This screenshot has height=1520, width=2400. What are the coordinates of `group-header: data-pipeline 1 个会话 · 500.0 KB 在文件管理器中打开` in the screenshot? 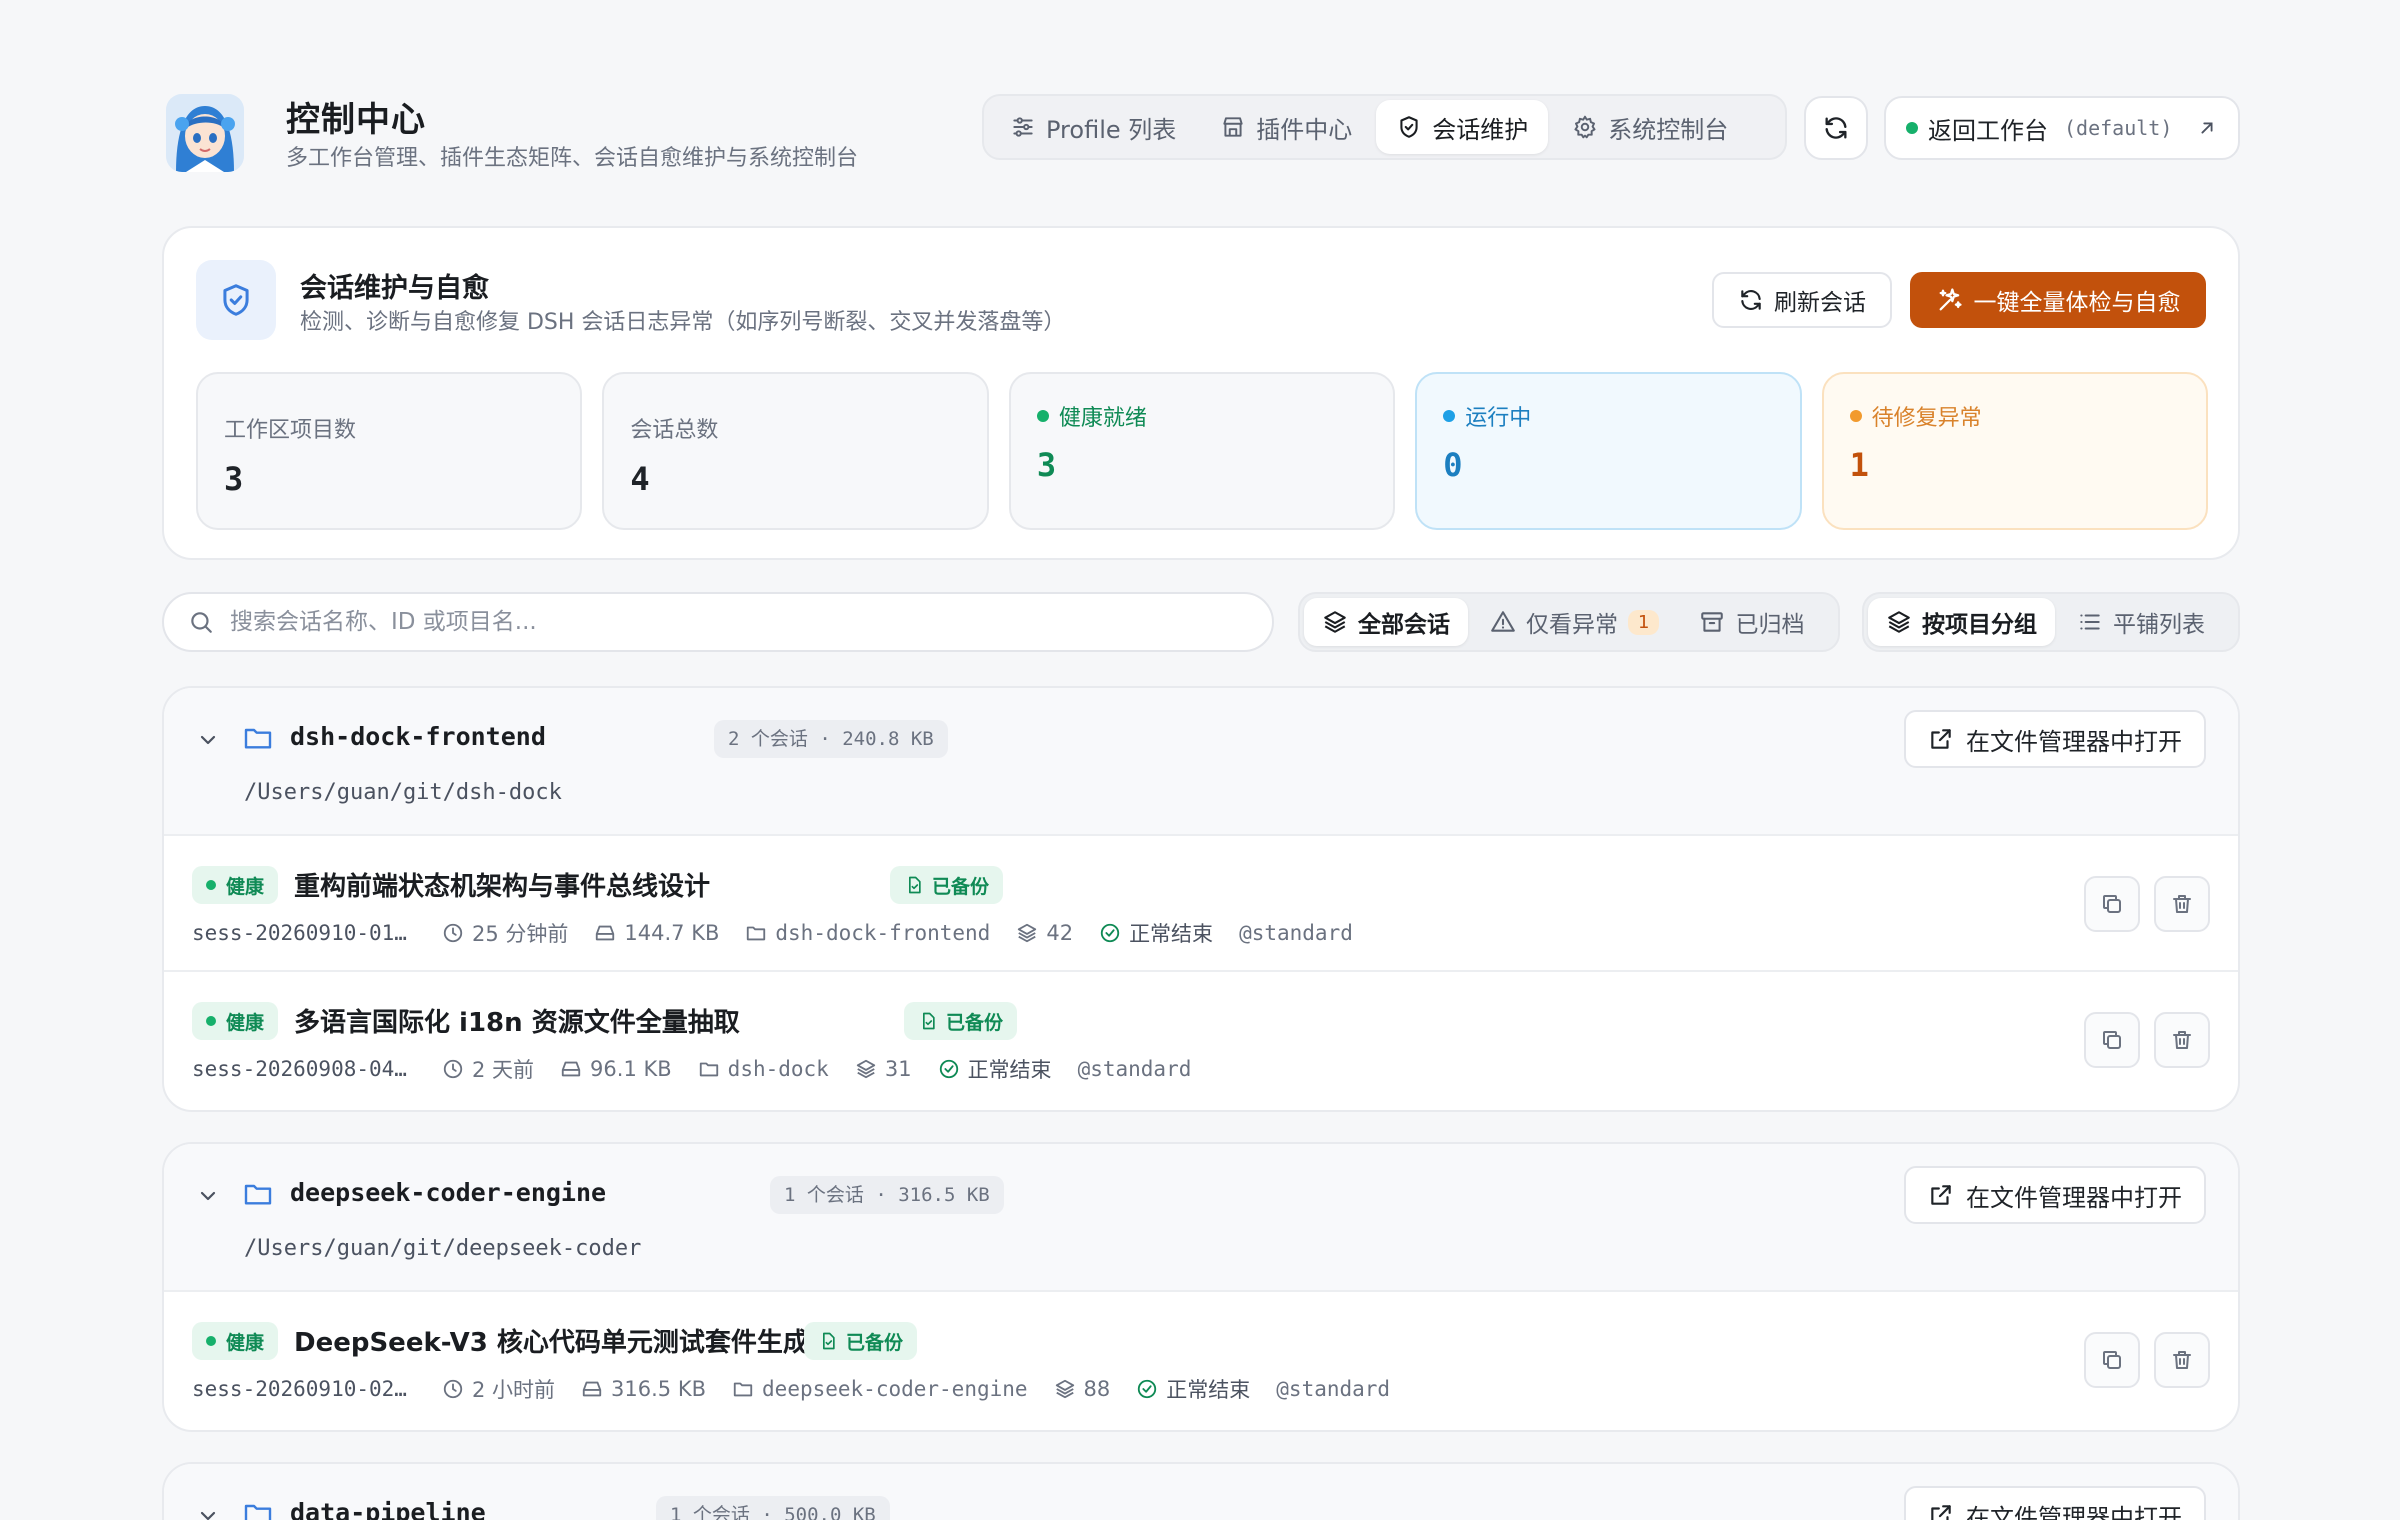 It's located at (1201, 1492).